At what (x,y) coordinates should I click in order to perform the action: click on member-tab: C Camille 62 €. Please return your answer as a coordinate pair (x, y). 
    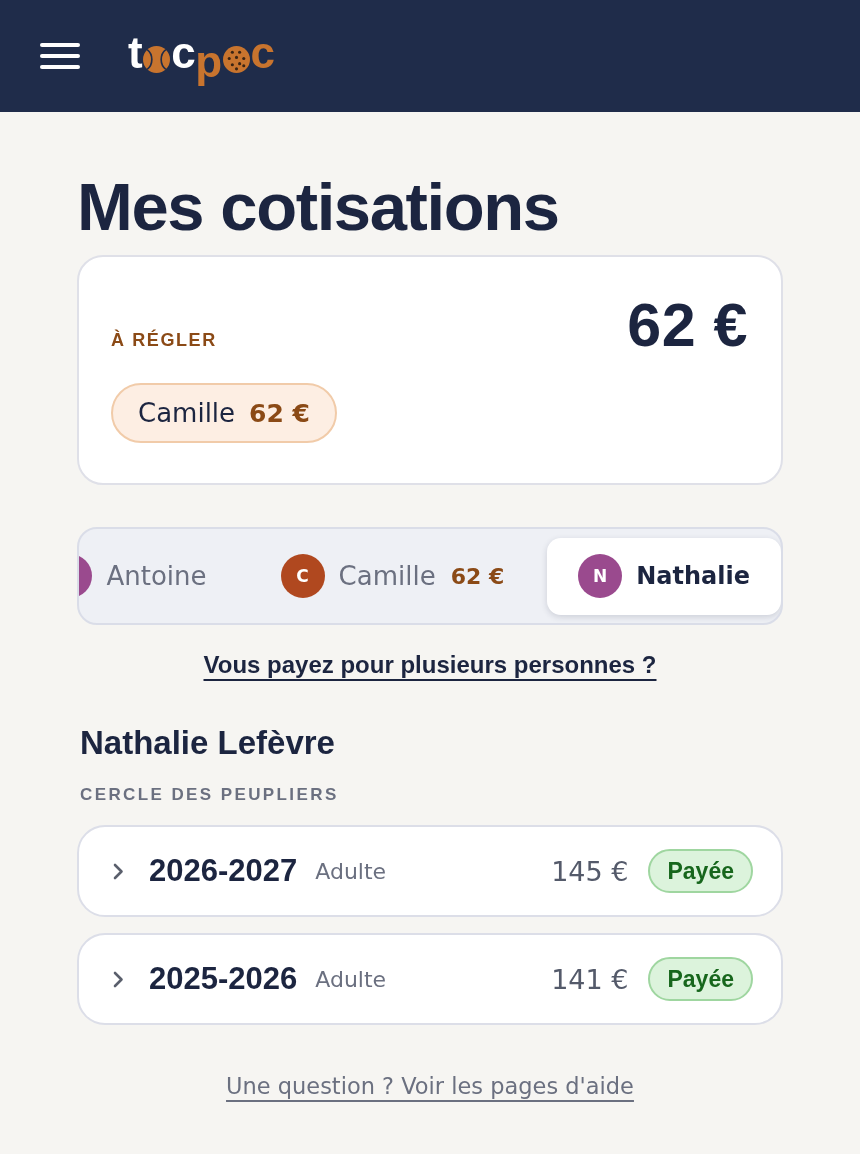
    Looking at the image, I should click on (392, 576).